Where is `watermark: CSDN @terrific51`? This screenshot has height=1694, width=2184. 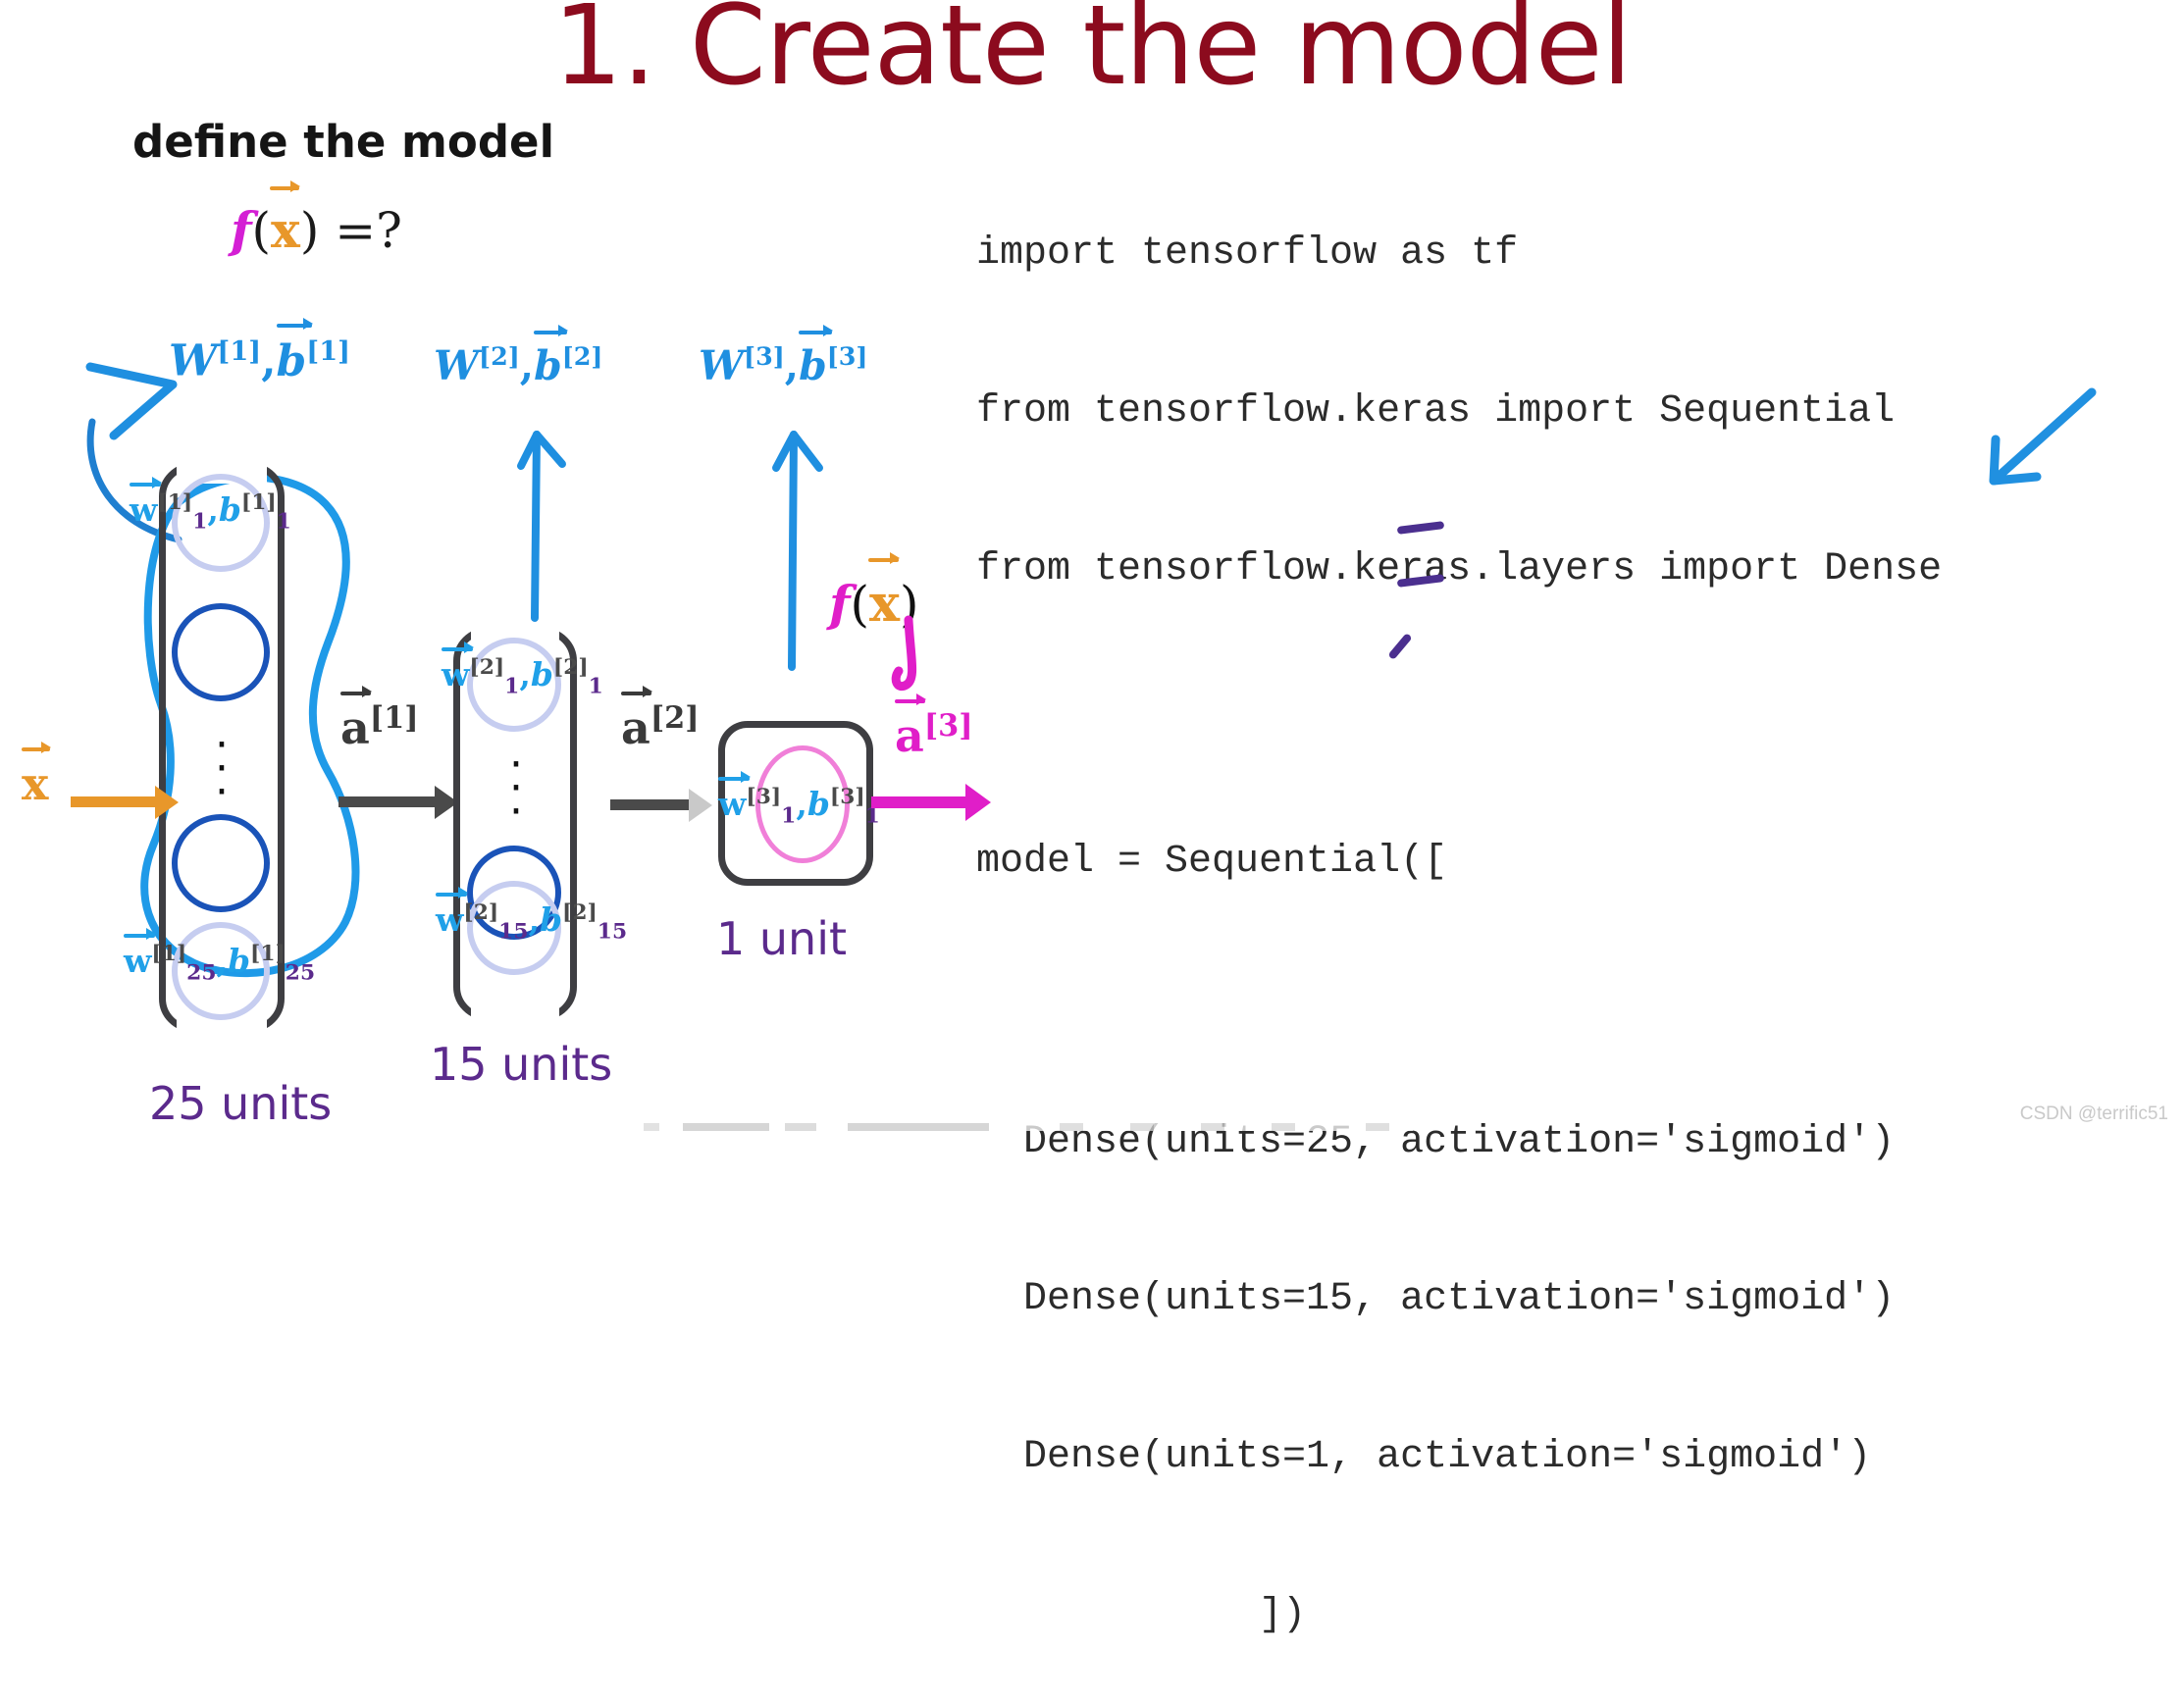
watermark: CSDN @terrific51 is located at coordinates (2093, 1114).